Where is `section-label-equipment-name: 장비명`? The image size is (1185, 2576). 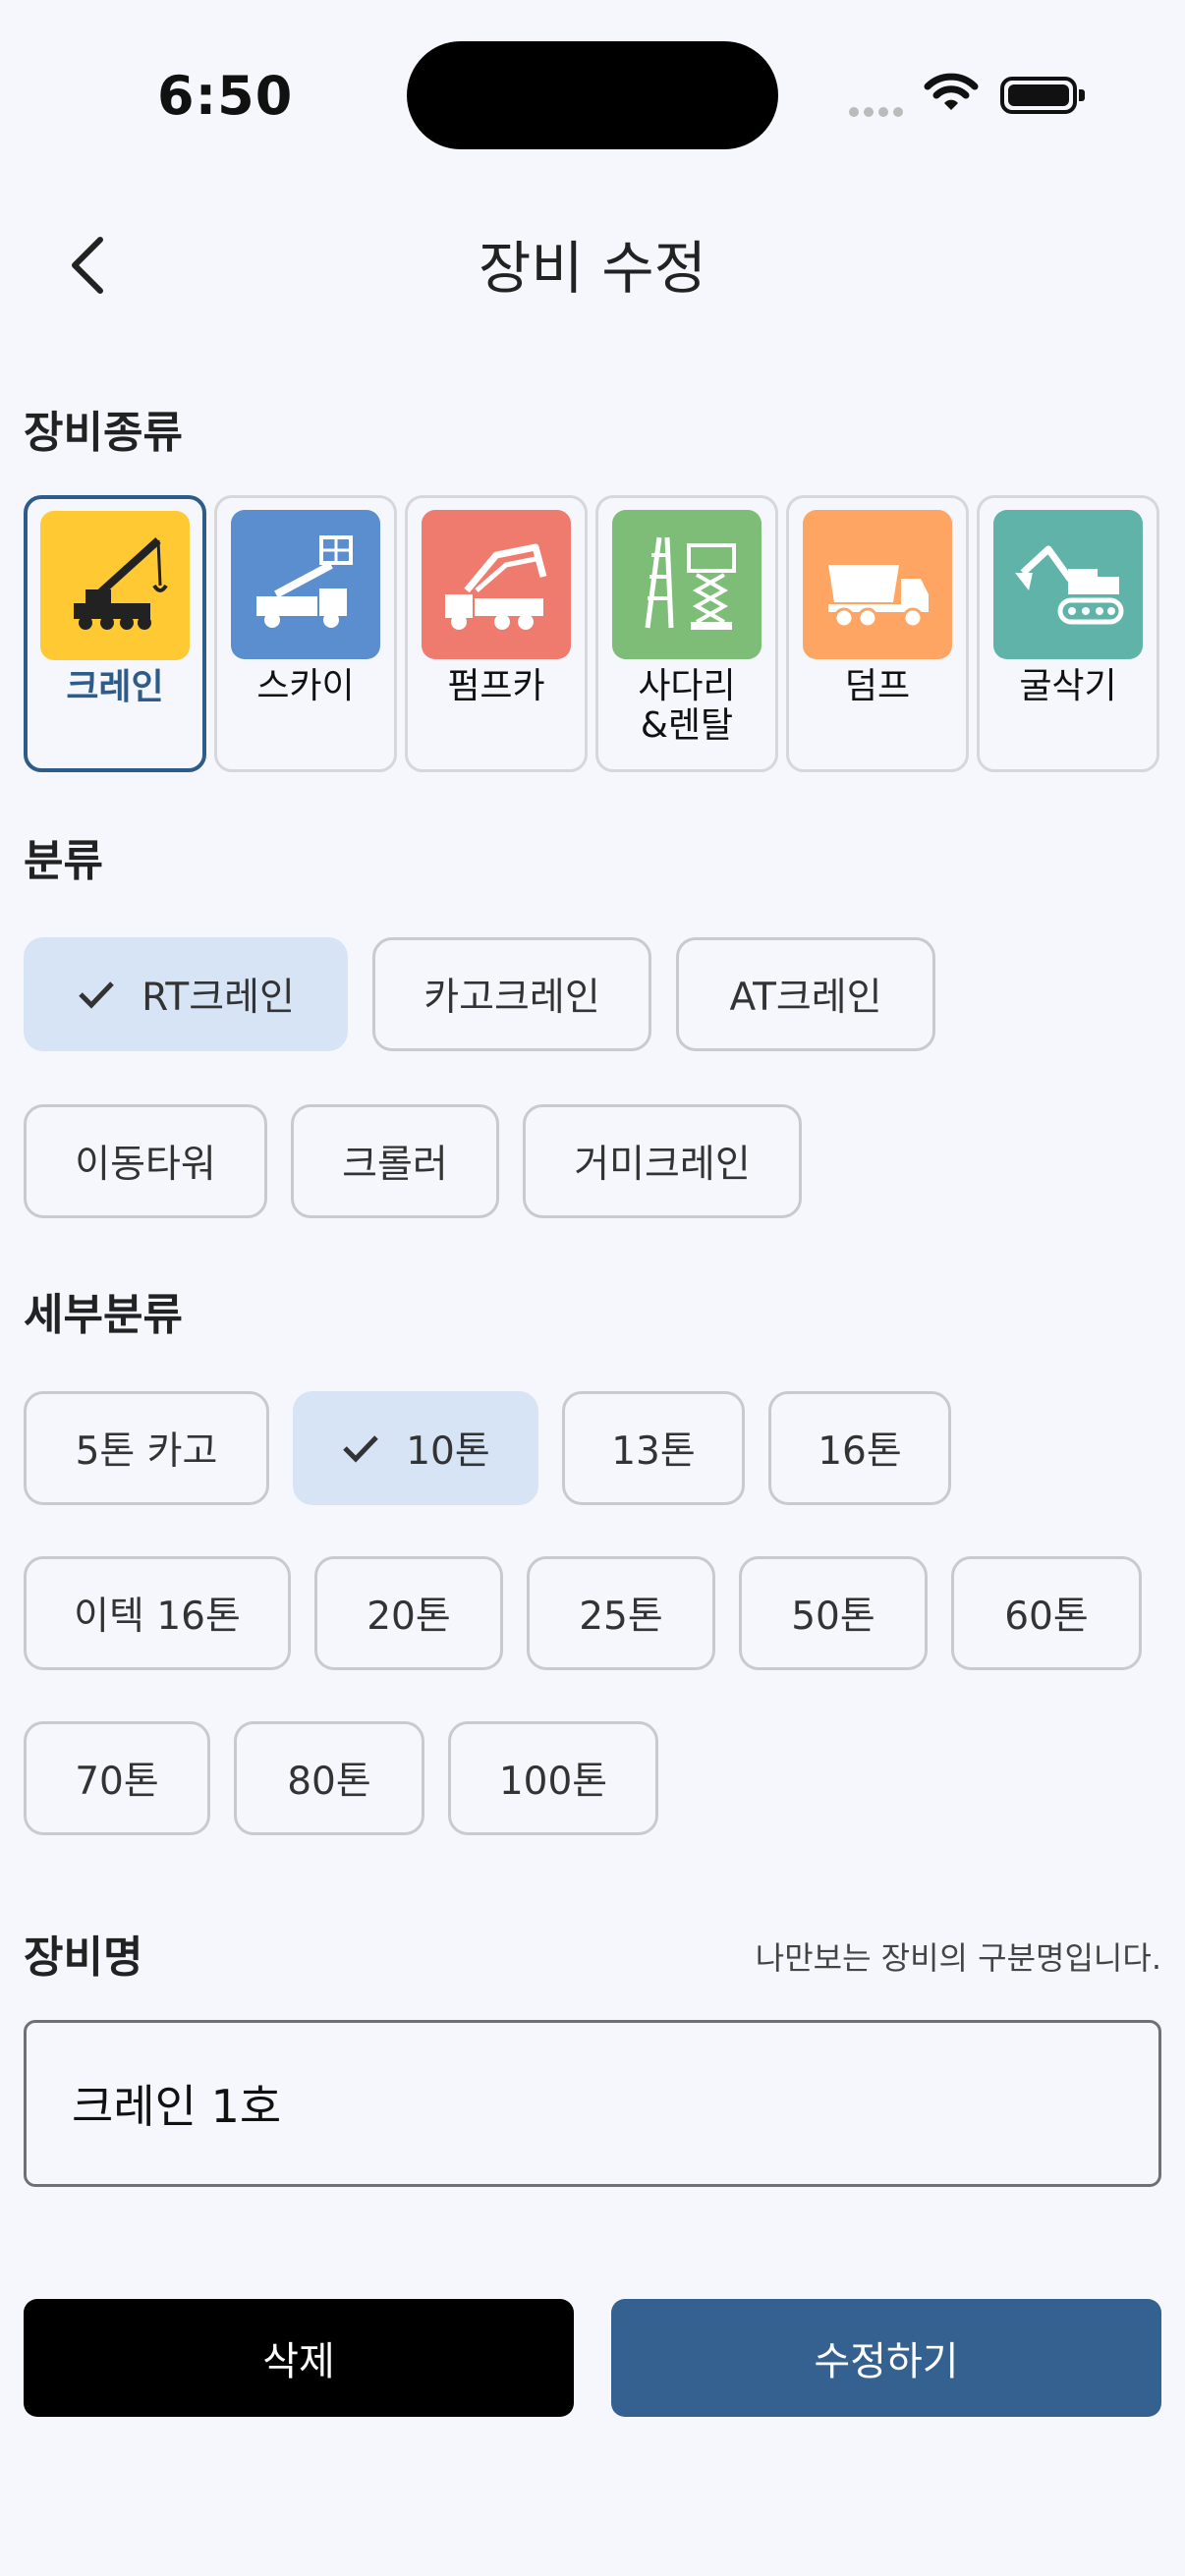
section-label-equipment-name: 장비명 is located at coordinates (84, 1957).